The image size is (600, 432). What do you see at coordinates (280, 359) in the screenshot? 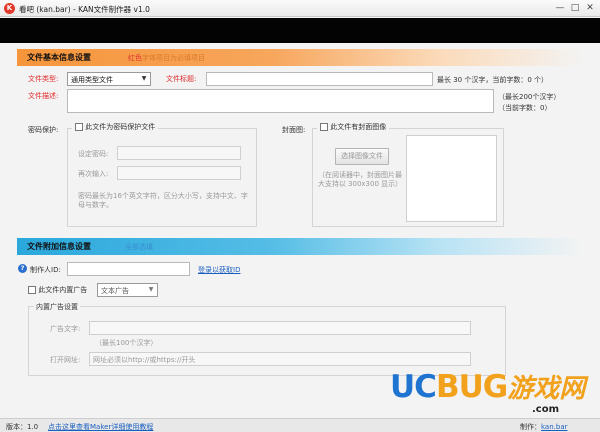
I see `open-url-input: 网址必须以http://或https://开头` at bounding box center [280, 359].